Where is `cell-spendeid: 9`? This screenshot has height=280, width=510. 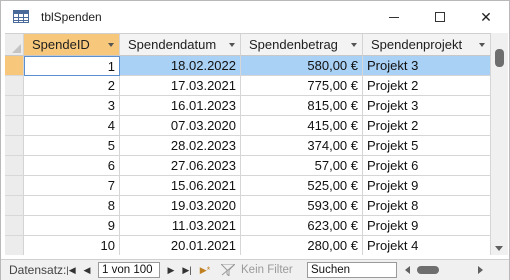
cell-spendeid: 9 is located at coordinates (72, 226).